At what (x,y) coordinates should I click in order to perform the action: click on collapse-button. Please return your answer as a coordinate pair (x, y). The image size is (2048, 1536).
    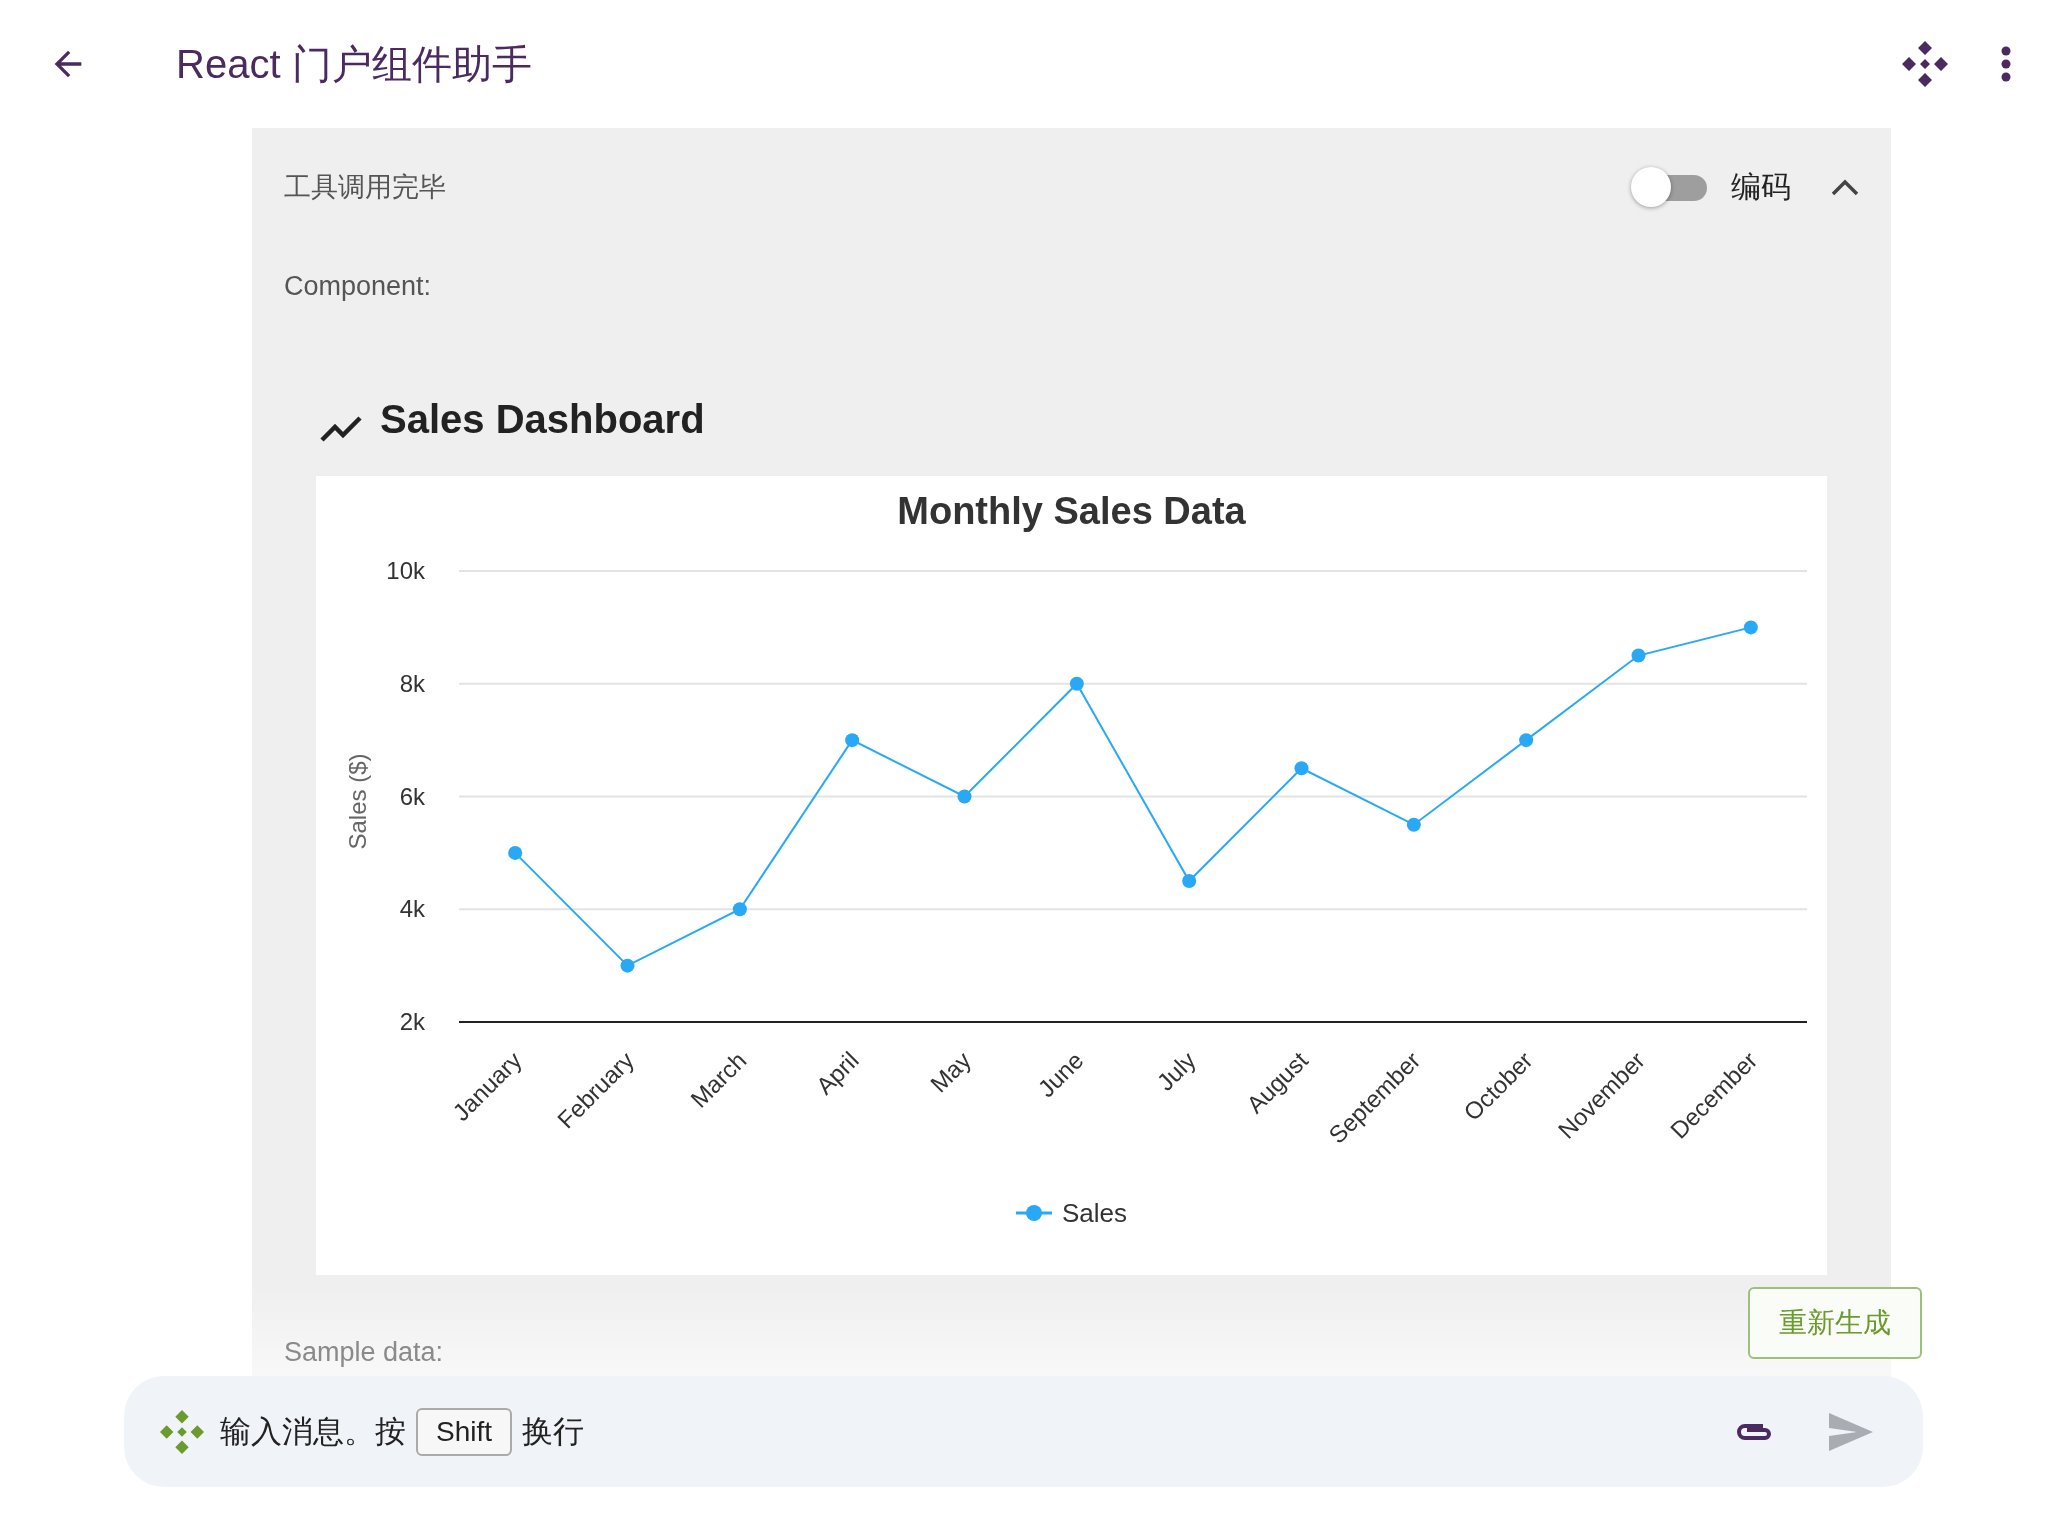
    Looking at the image, I should click on (1845, 187).